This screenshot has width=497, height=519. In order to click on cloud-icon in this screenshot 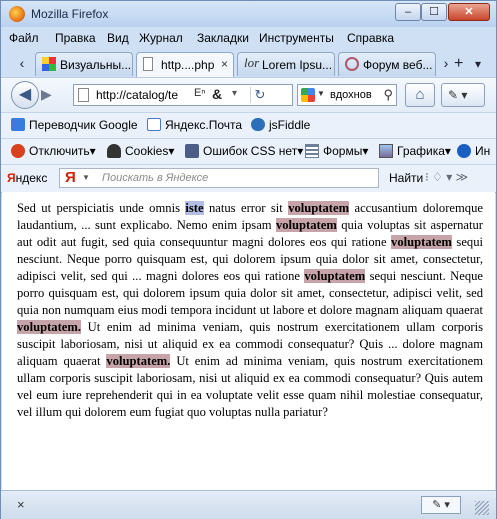, I will do `click(258, 124)`.